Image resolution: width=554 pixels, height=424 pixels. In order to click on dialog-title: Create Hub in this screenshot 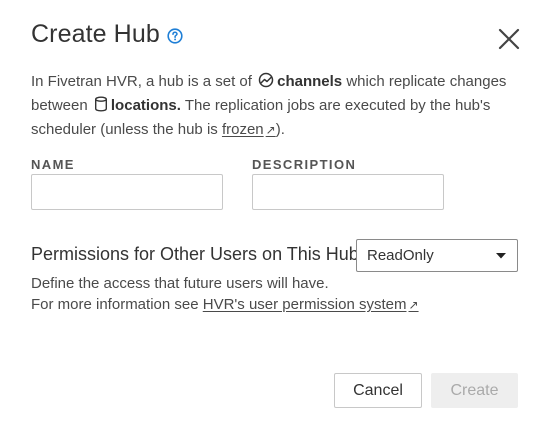, I will do `click(95, 34)`.